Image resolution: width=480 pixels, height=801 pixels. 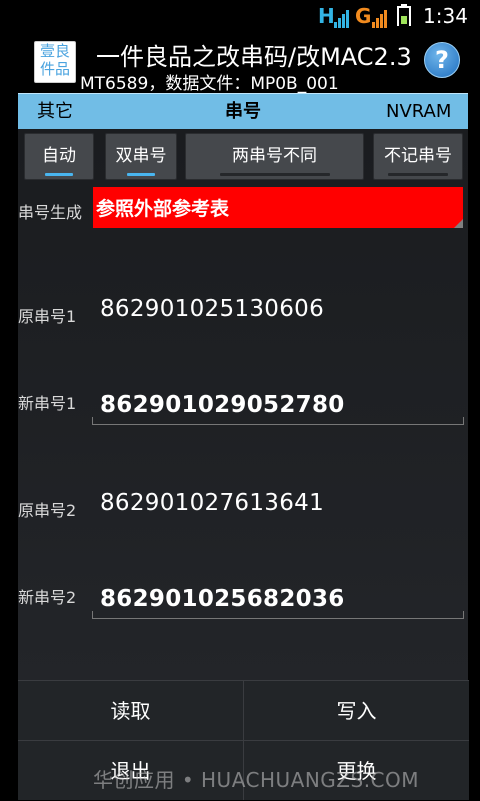 I want to click on tab-other: 其它, so click(x=55, y=111).